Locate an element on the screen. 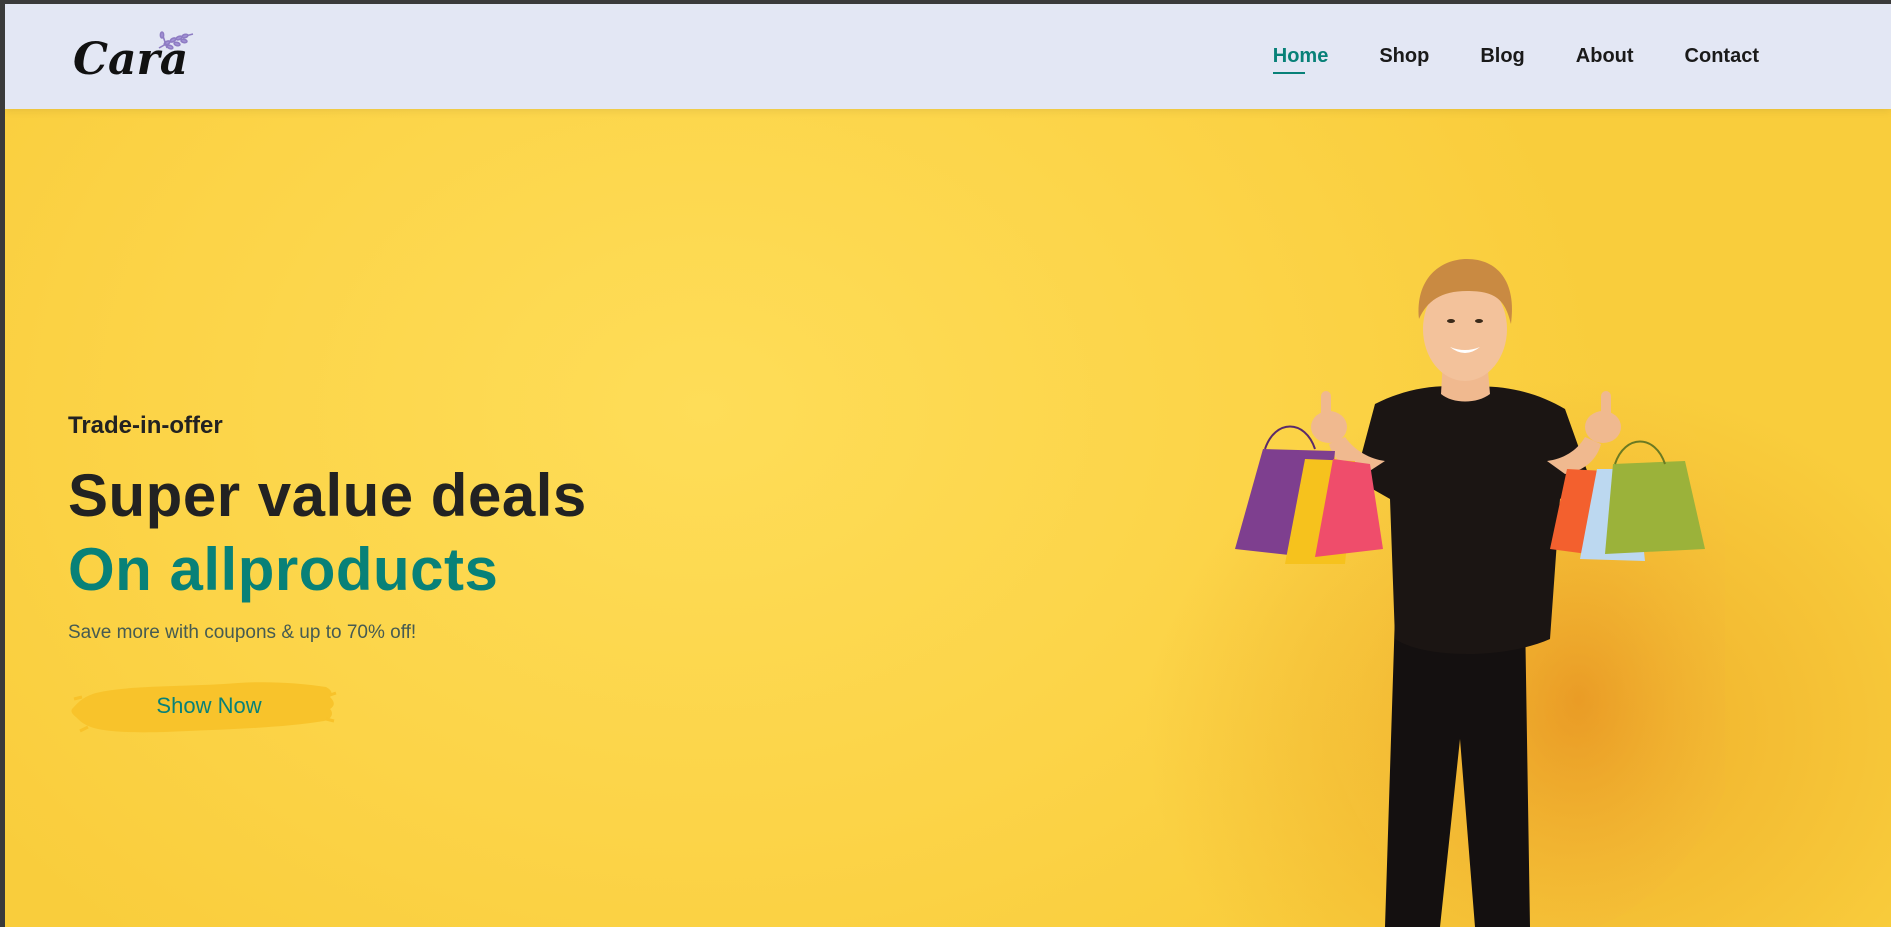 The image size is (1891, 927). logo-mark: Cara is located at coordinates (133, 58).